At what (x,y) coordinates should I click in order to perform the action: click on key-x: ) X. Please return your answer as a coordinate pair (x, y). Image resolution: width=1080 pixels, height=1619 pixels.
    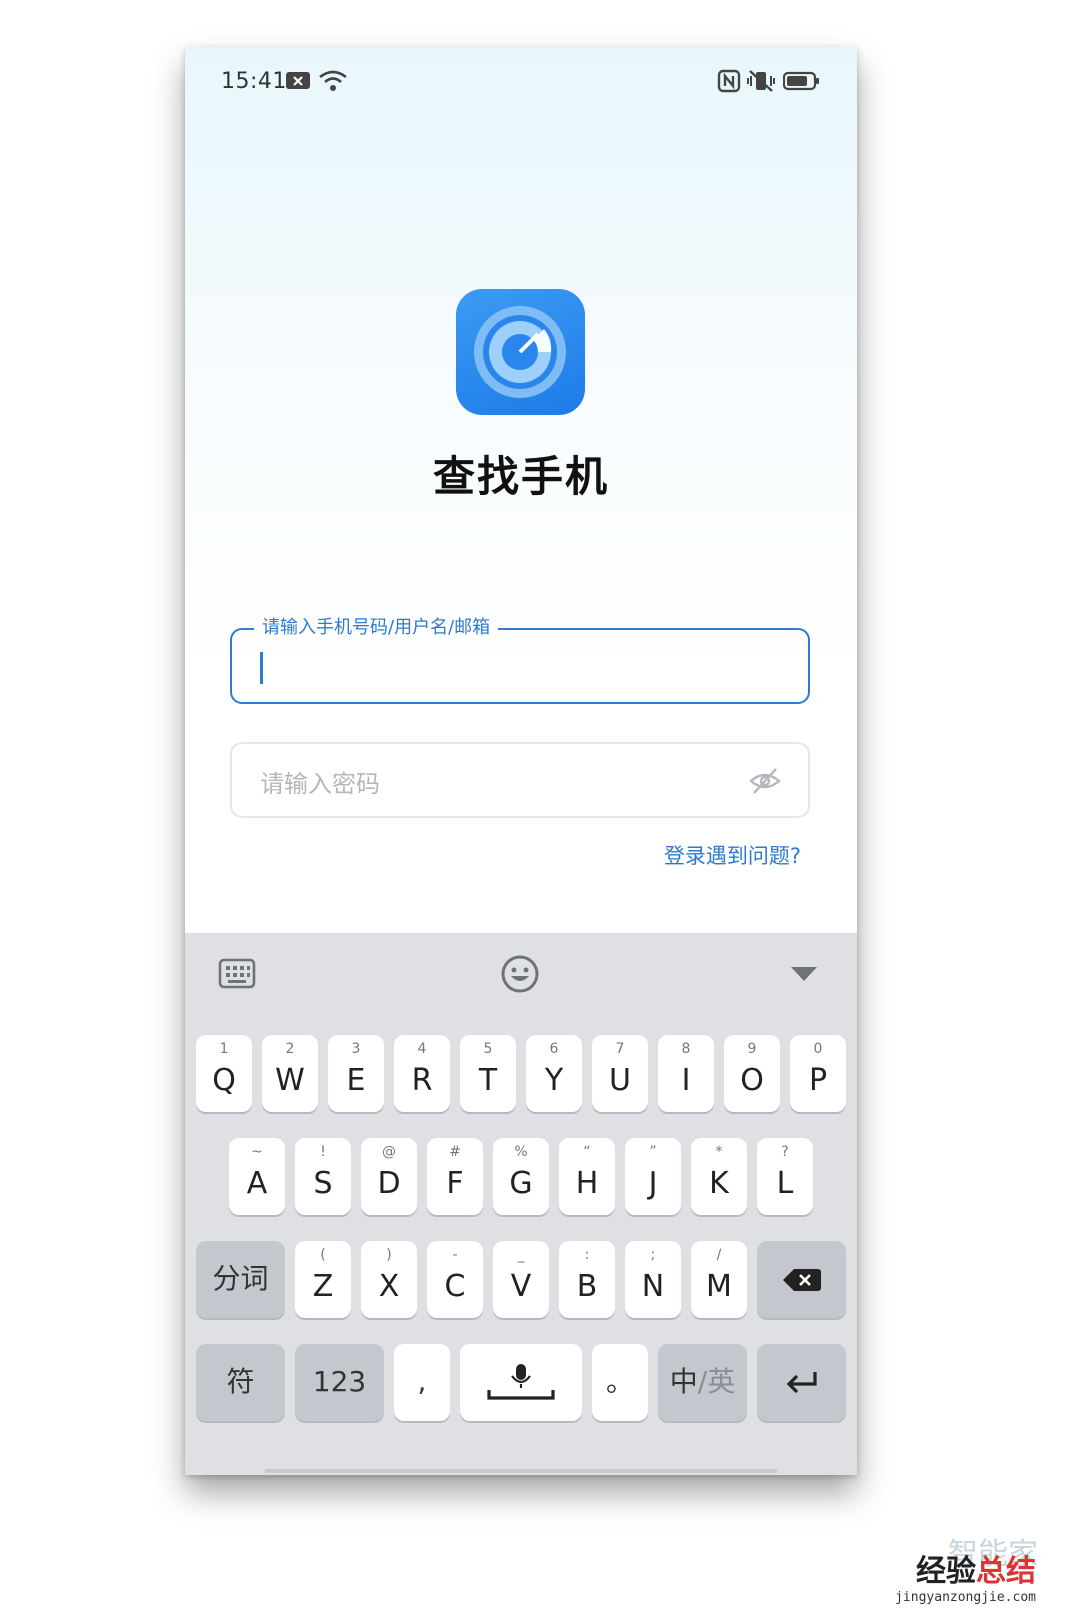
    Looking at the image, I should click on (389, 1279).